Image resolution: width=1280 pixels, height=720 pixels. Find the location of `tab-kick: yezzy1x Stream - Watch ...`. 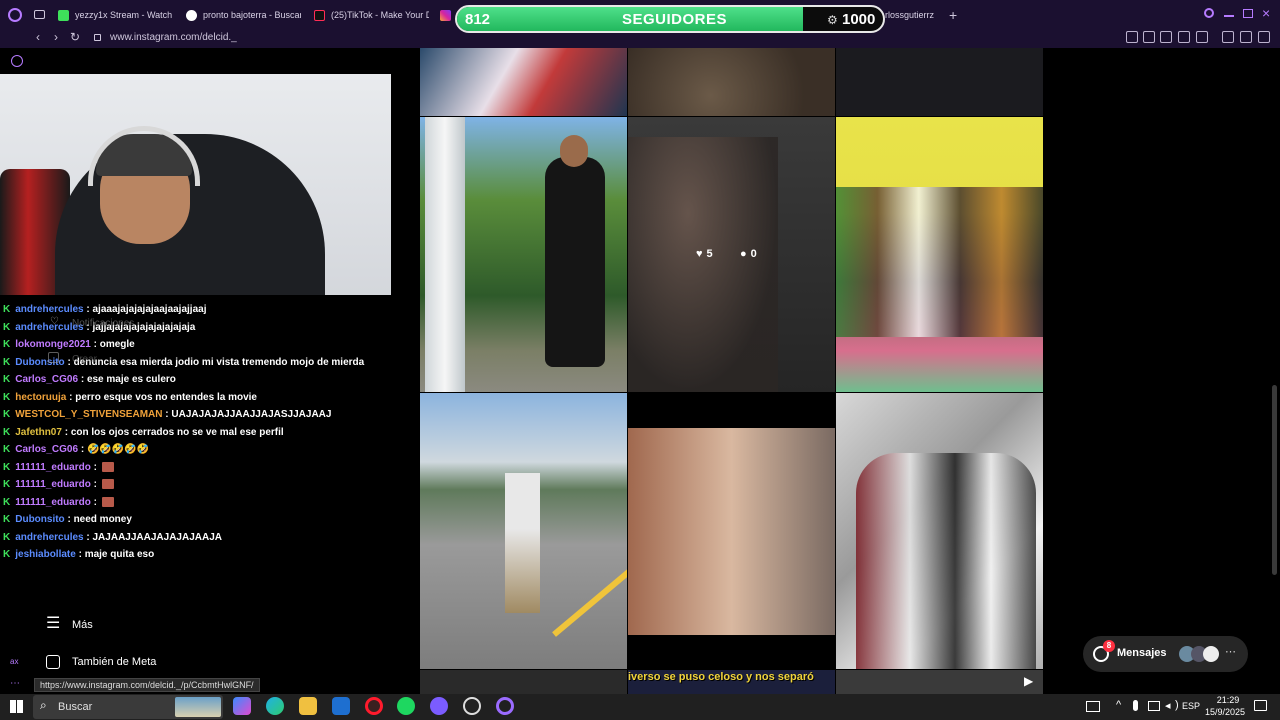

tab-kick: yezzy1x Stream - Watch ... is located at coordinates (115, 15).